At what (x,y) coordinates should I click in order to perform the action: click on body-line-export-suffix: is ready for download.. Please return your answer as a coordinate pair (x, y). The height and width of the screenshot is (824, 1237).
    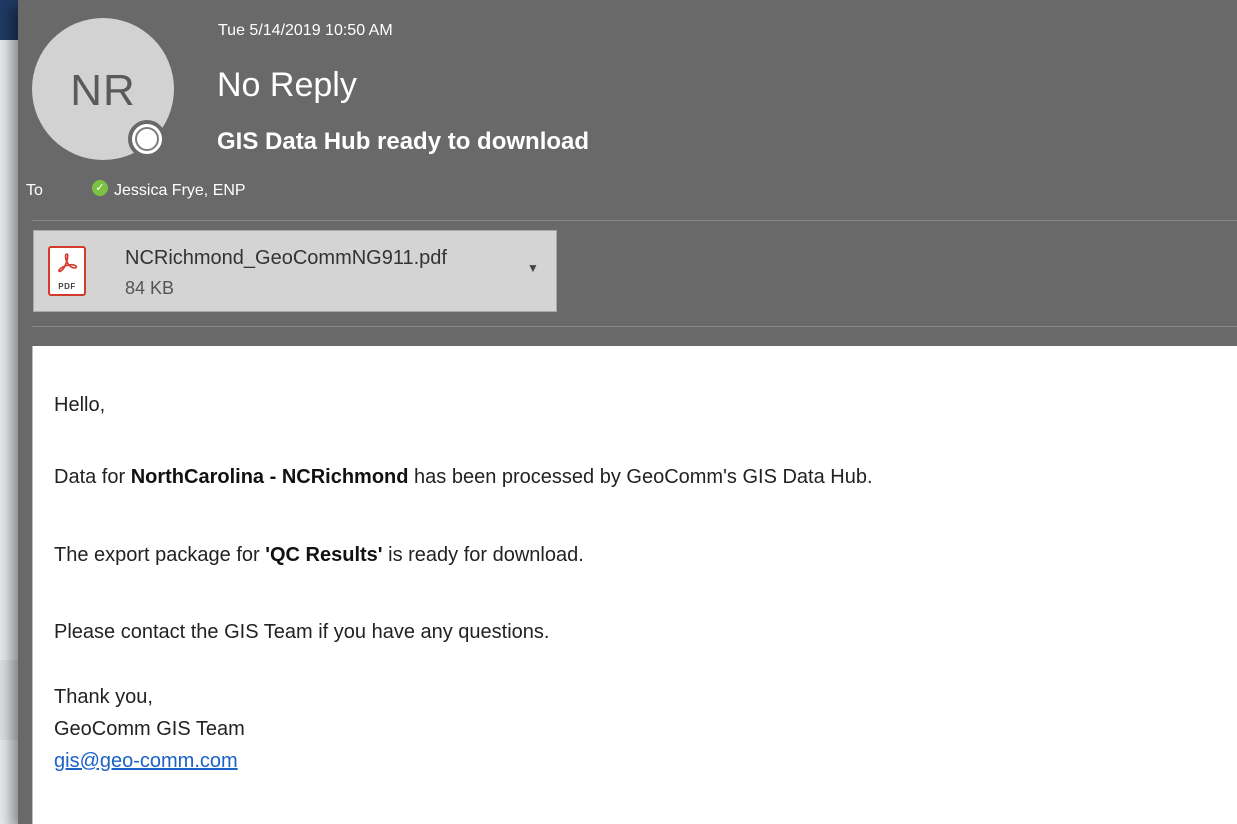
    Looking at the image, I should click on (483, 555).